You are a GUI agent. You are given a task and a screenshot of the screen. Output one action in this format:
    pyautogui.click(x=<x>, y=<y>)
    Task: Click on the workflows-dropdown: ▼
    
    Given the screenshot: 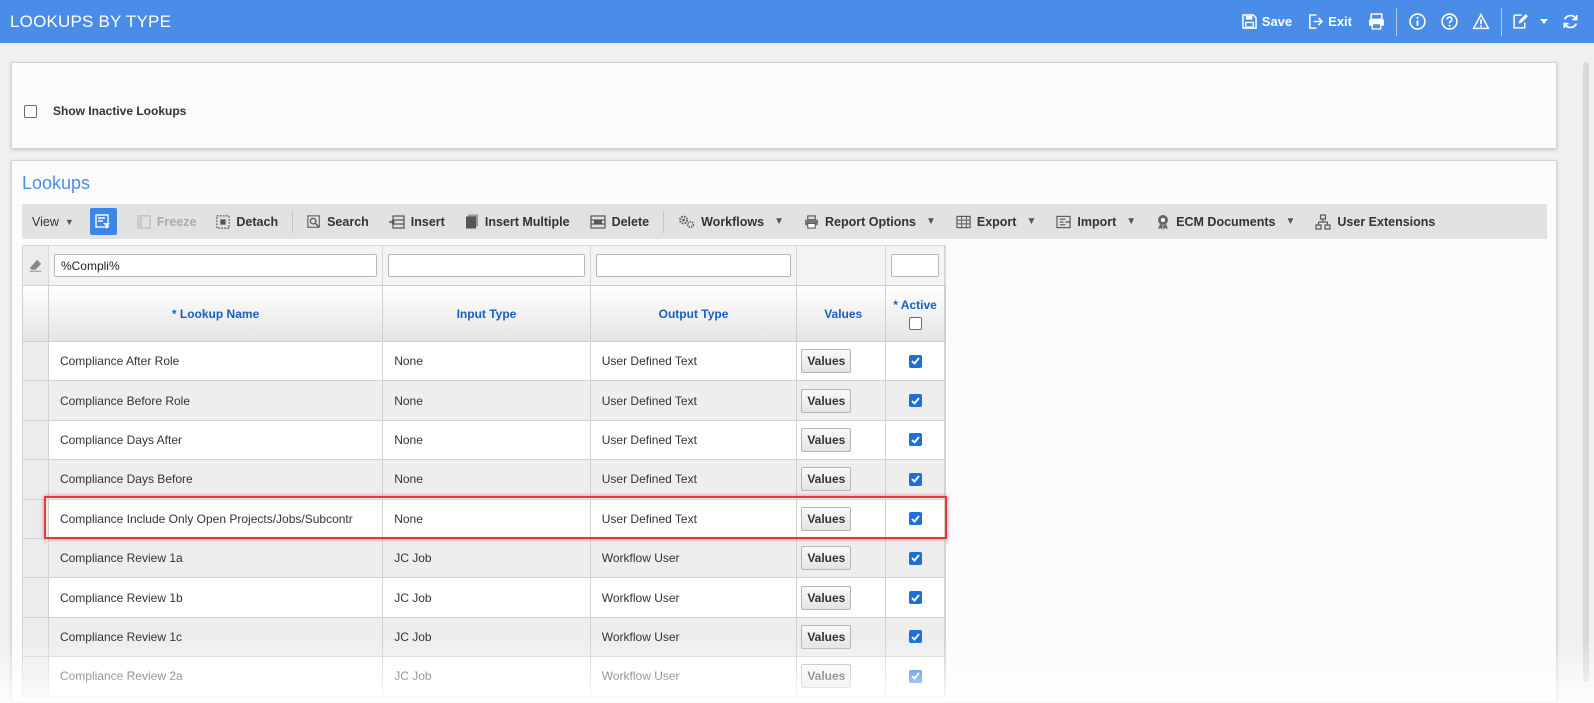 What is the action you would take?
    pyautogui.click(x=784, y=221)
    